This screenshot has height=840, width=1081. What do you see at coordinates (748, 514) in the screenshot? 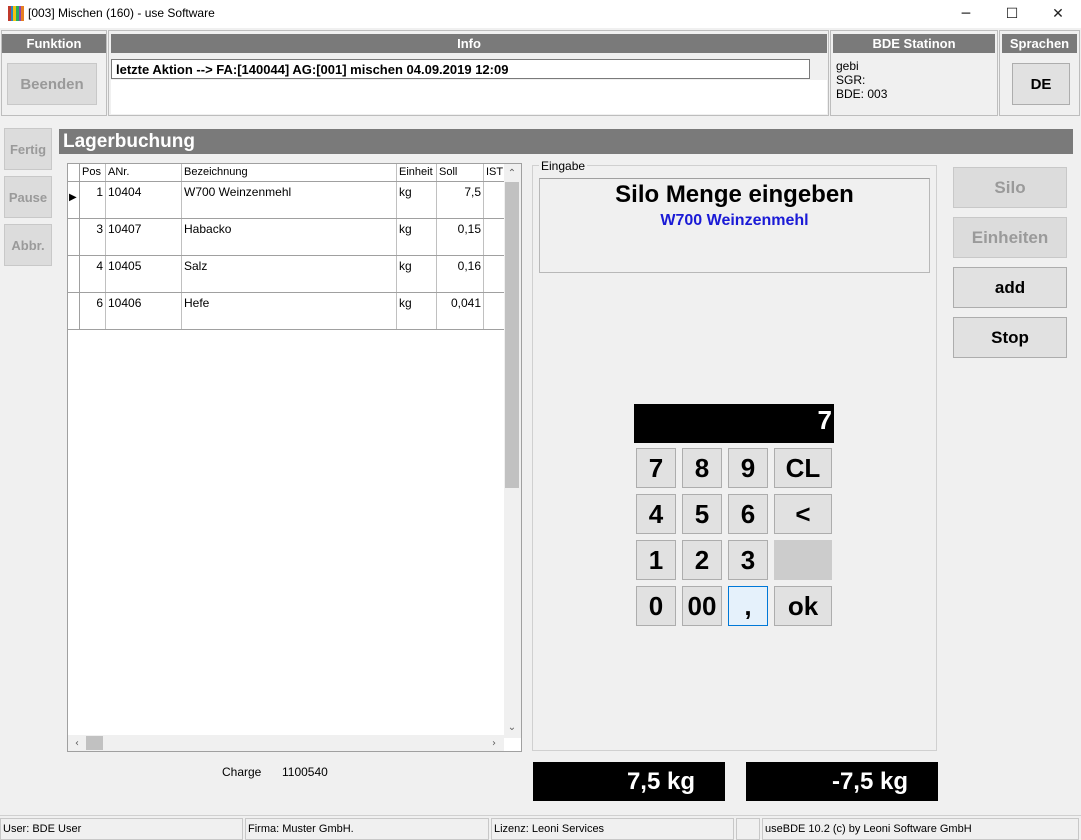
I see `key-6: 6` at bounding box center [748, 514].